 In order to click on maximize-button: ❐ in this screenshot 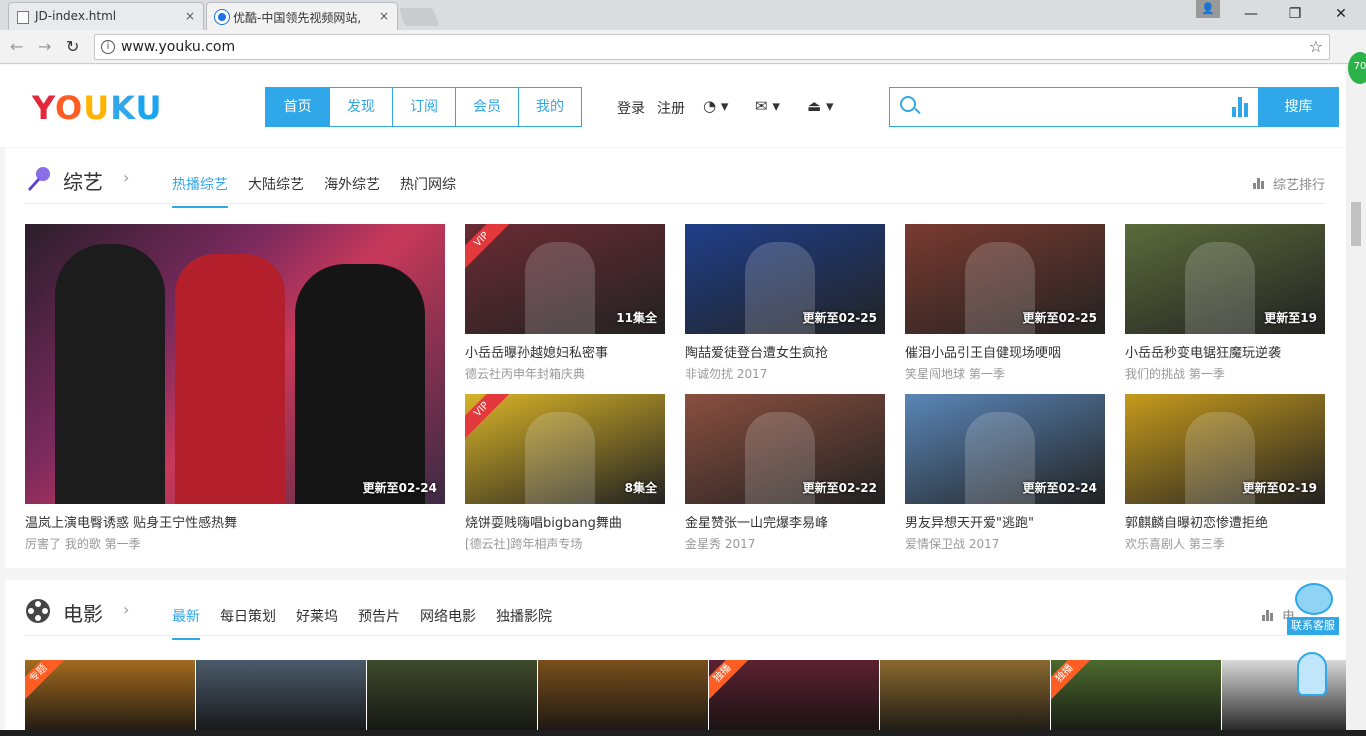, I will do `click(1295, 14)`.